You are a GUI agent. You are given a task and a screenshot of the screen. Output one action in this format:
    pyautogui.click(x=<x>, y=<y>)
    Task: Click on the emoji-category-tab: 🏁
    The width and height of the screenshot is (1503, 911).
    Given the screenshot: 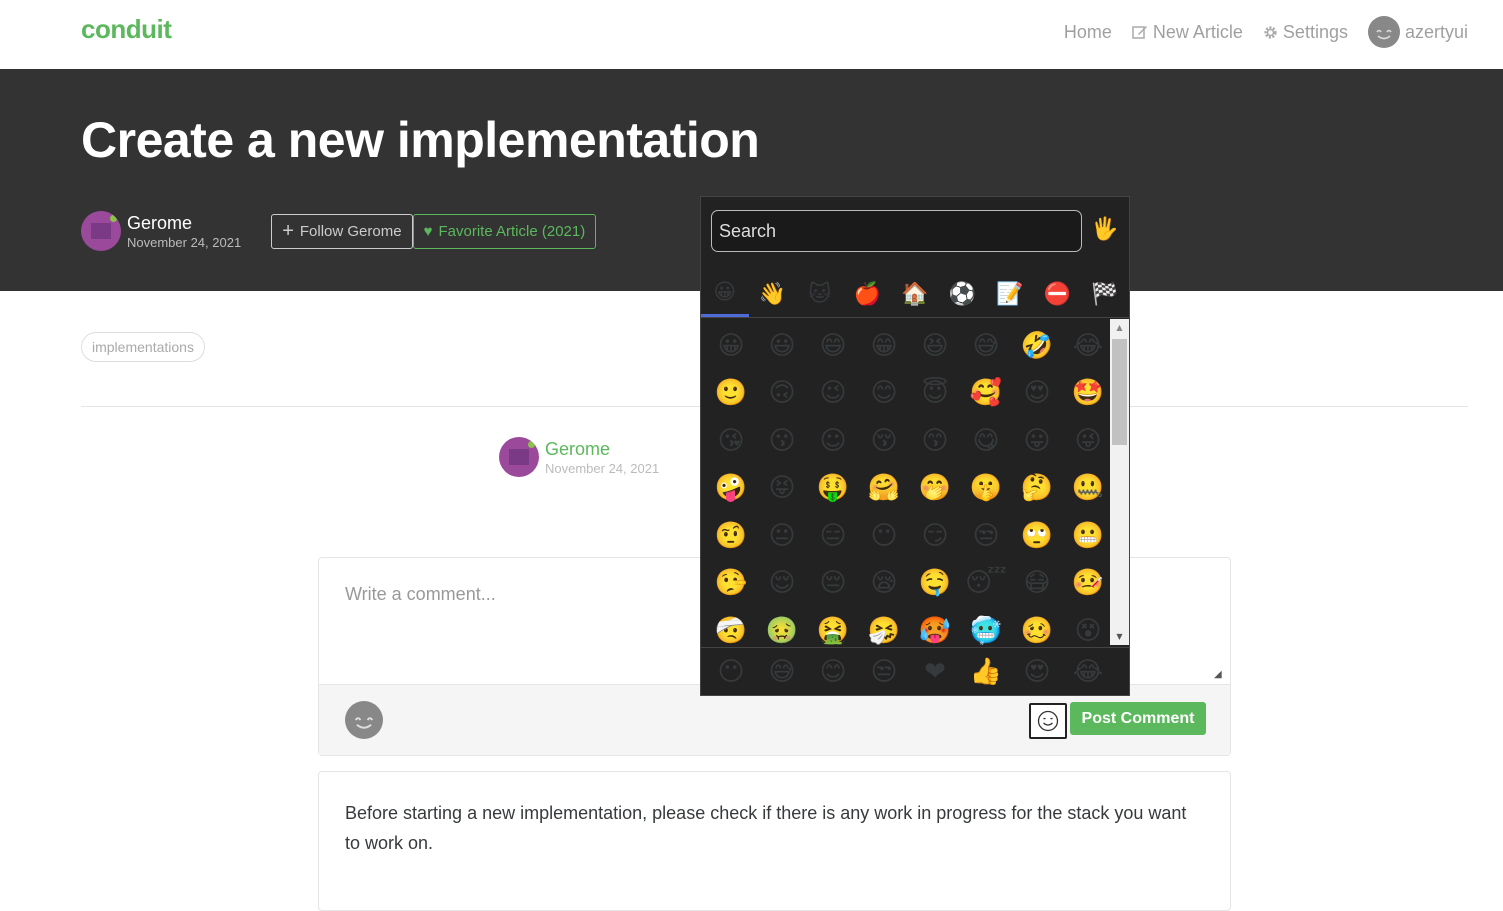 What is the action you would take?
    pyautogui.click(x=1105, y=294)
    